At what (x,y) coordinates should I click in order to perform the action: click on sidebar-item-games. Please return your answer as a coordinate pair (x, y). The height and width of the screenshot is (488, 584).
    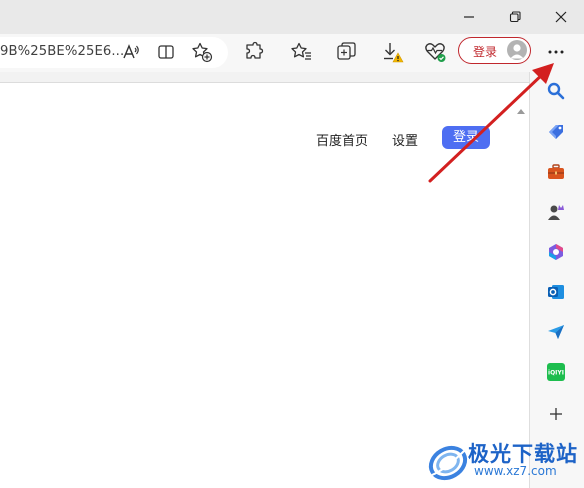
    Looking at the image, I should click on (556, 212).